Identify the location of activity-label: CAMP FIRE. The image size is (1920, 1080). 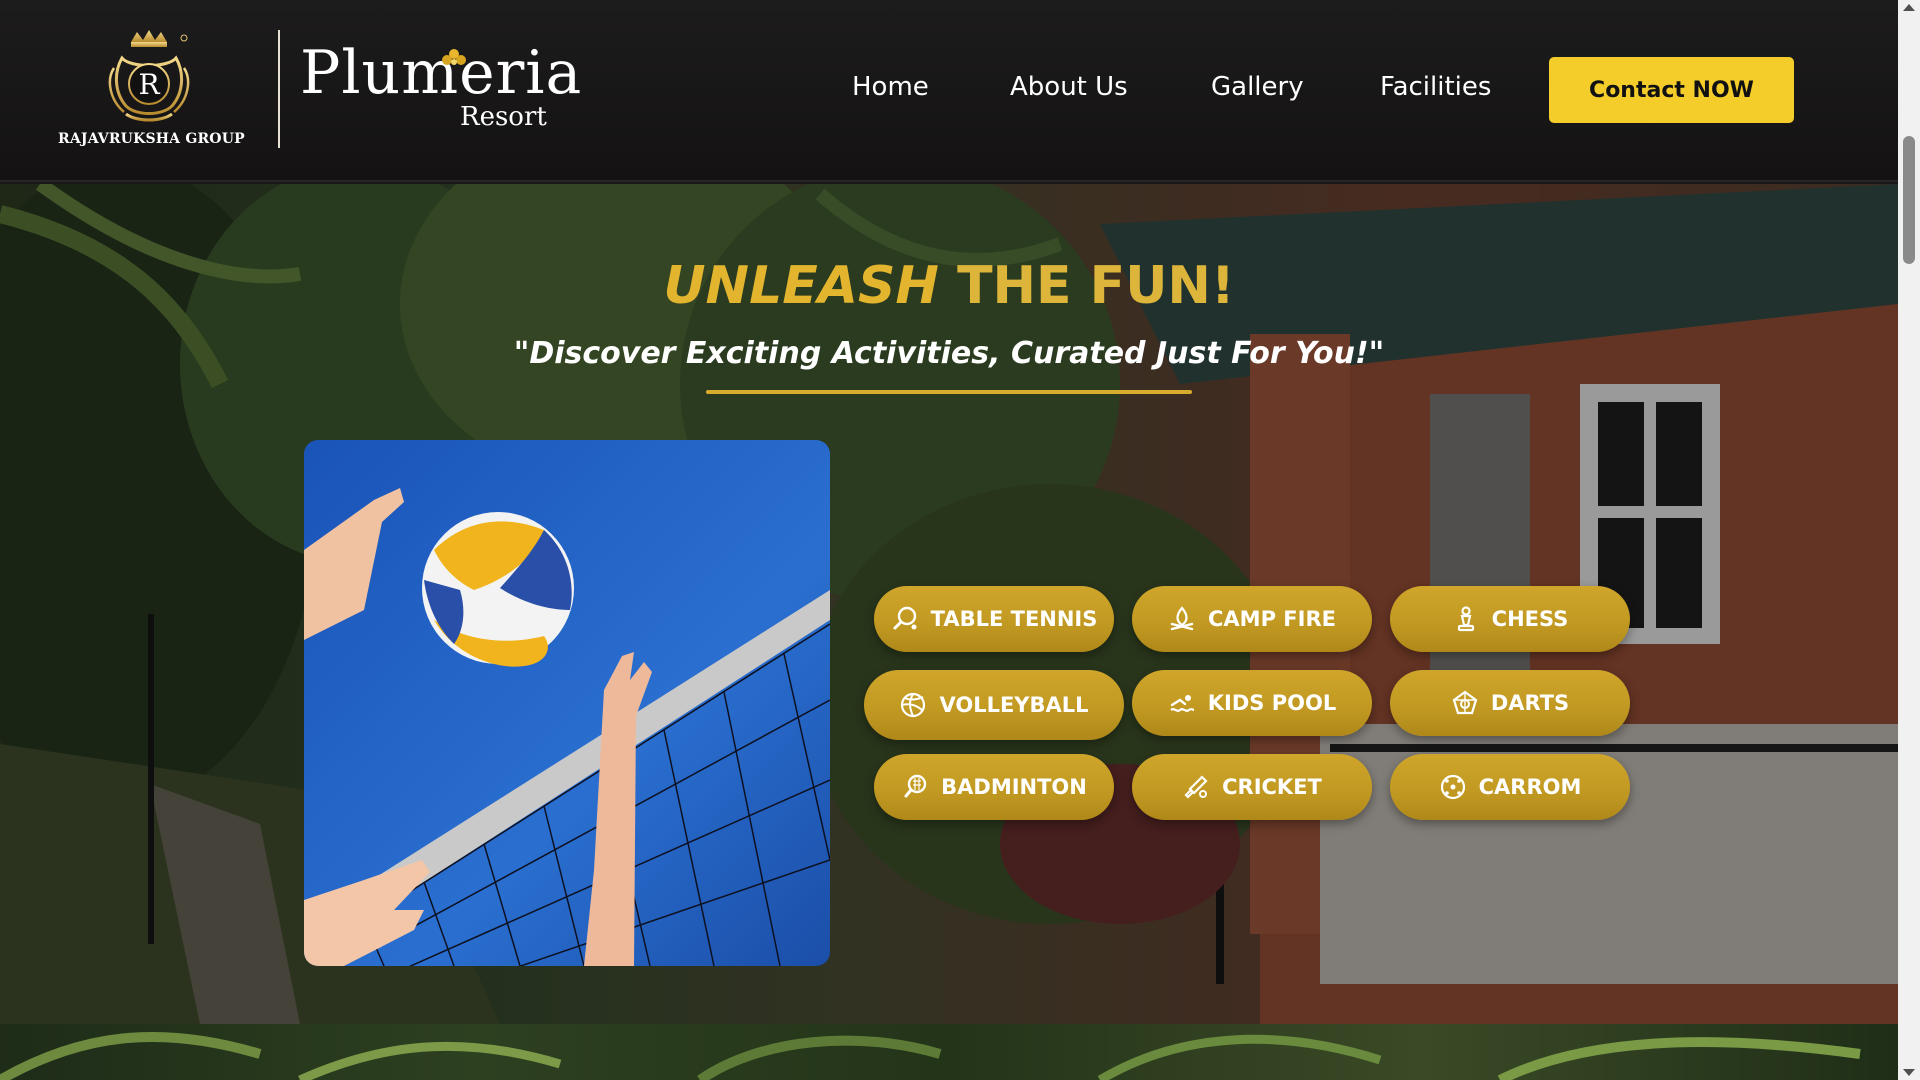
(1272, 619).